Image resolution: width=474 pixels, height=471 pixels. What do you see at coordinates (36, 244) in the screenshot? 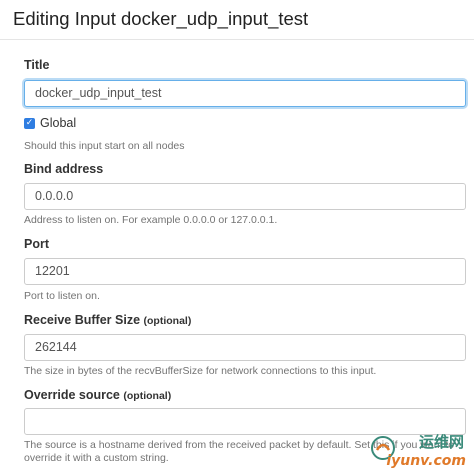
I see `port-label: Port` at bounding box center [36, 244].